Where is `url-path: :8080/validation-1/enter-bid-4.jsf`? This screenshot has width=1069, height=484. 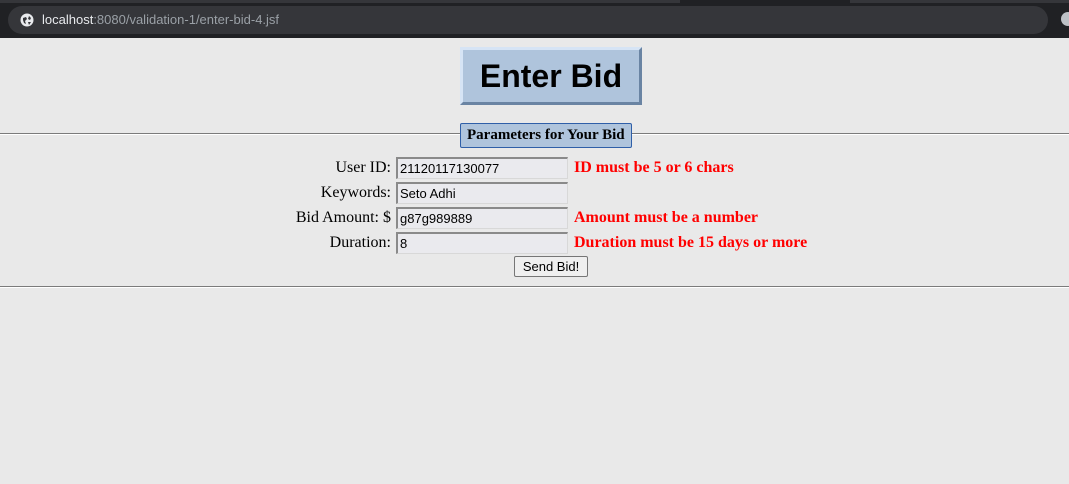 url-path: :8080/validation-1/enter-bid-4.jsf is located at coordinates (186, 19).